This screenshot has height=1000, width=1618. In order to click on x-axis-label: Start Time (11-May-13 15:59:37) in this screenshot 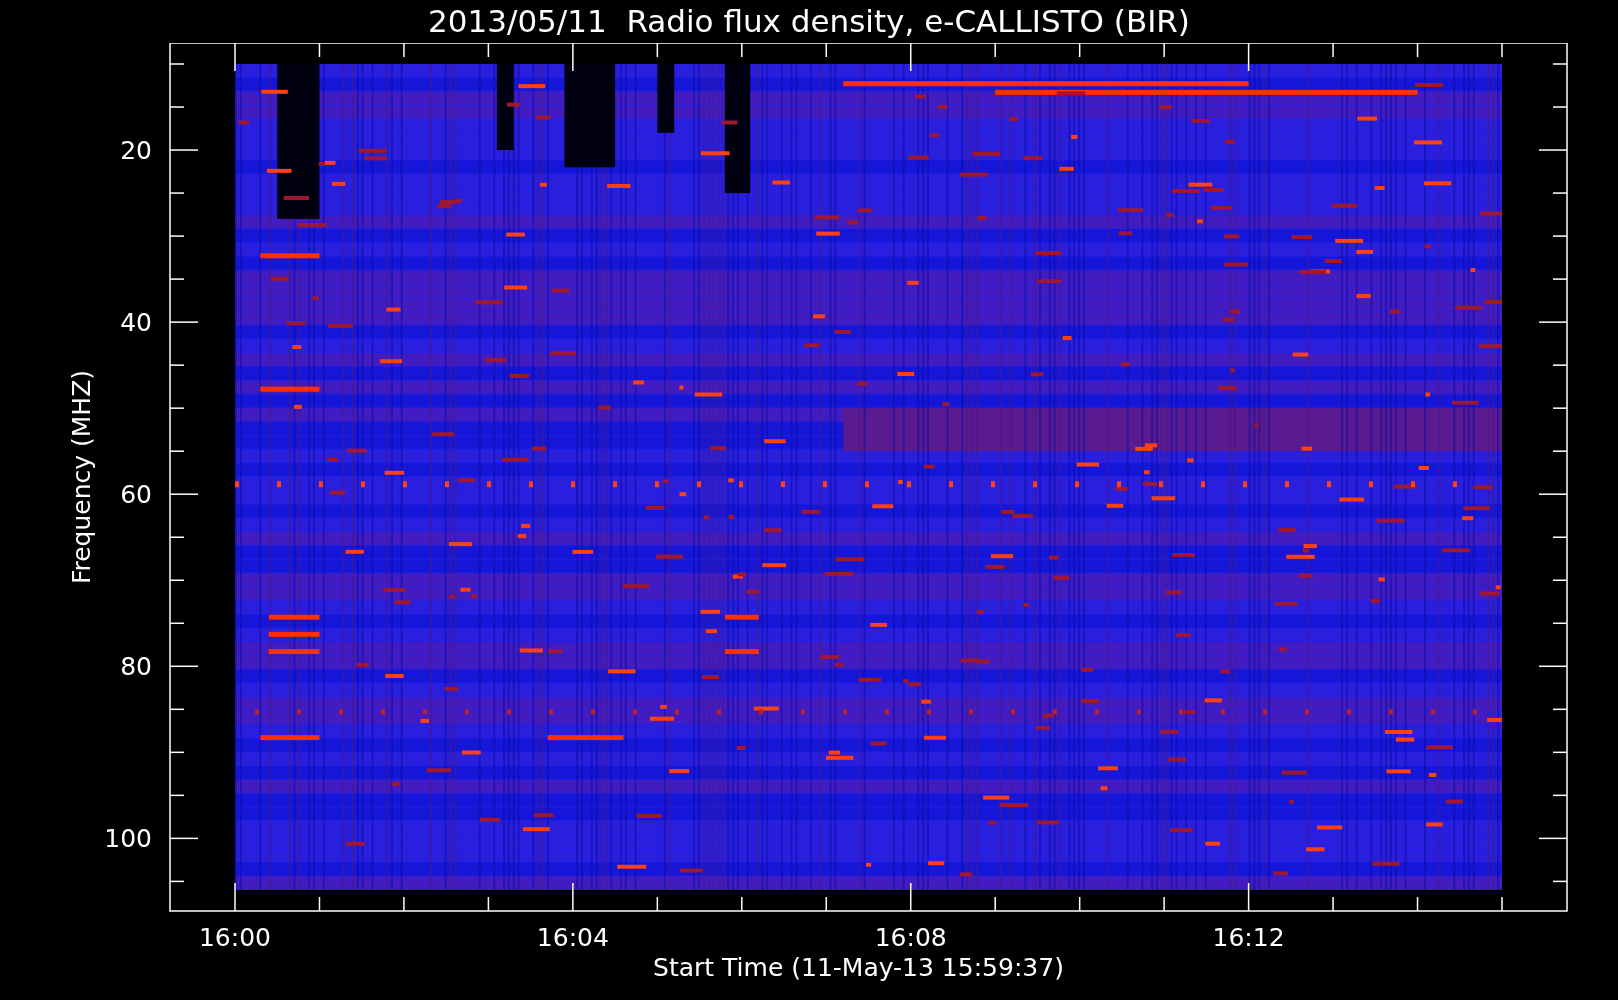, I will do `click(858, 967)`.